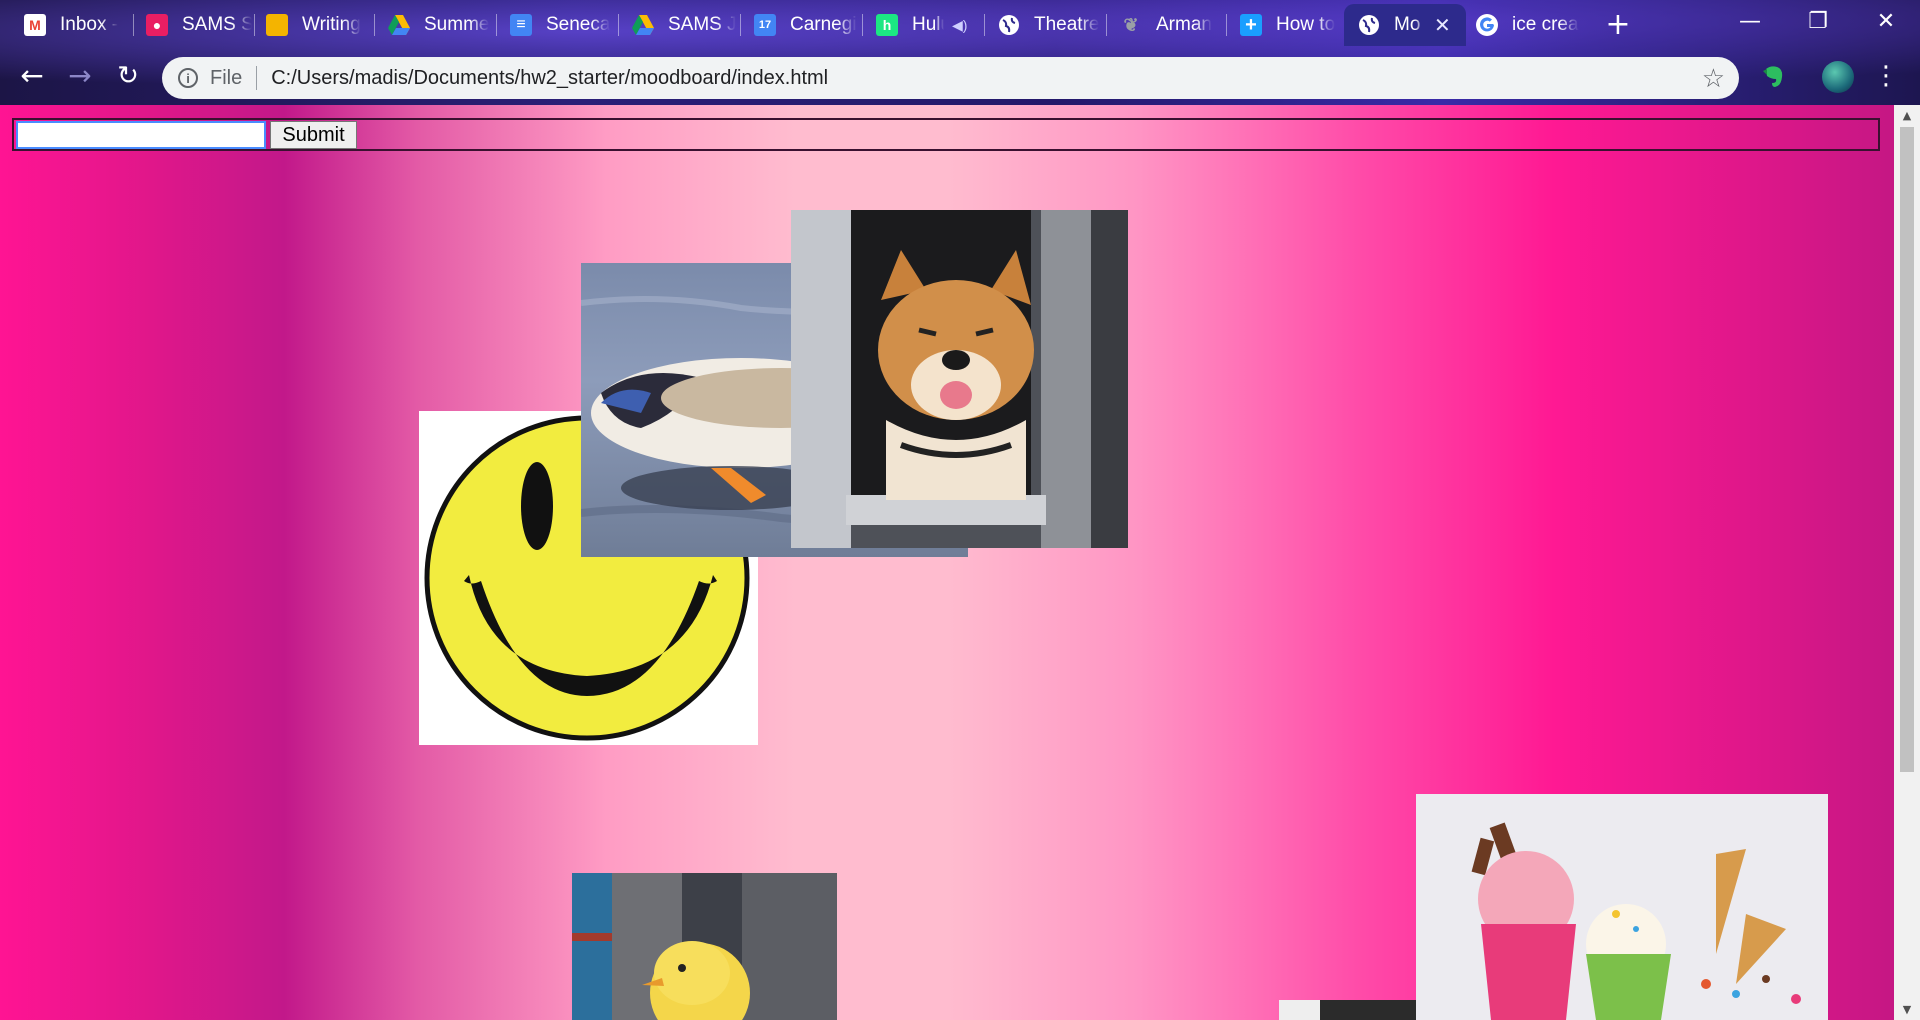 Image resolution: width=1920 pixels, height=1020 pixels. I want to click on reload-button: ↻, so click(128, 76).